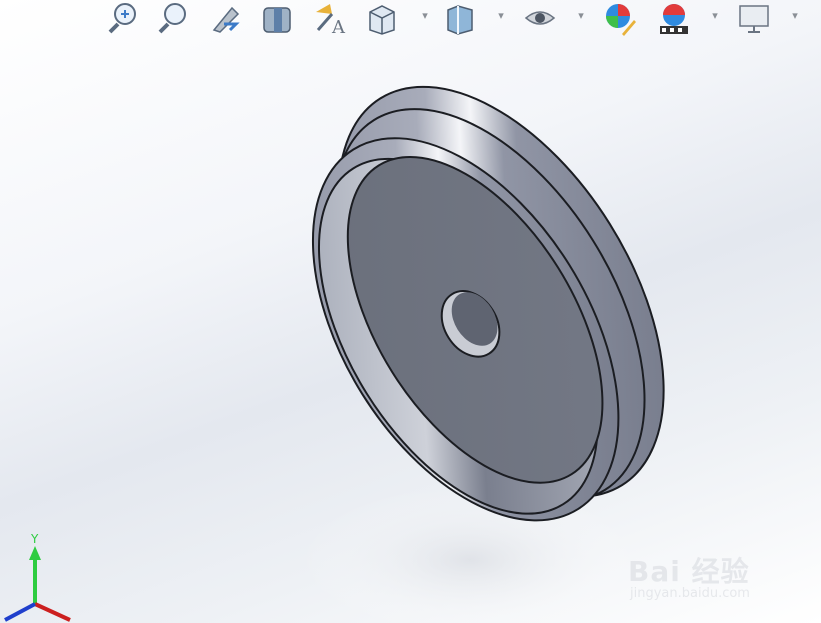 The height and width of the screenshot is (623, 821). I want to click on zoom-to-fit-icon, so click(122, 18).